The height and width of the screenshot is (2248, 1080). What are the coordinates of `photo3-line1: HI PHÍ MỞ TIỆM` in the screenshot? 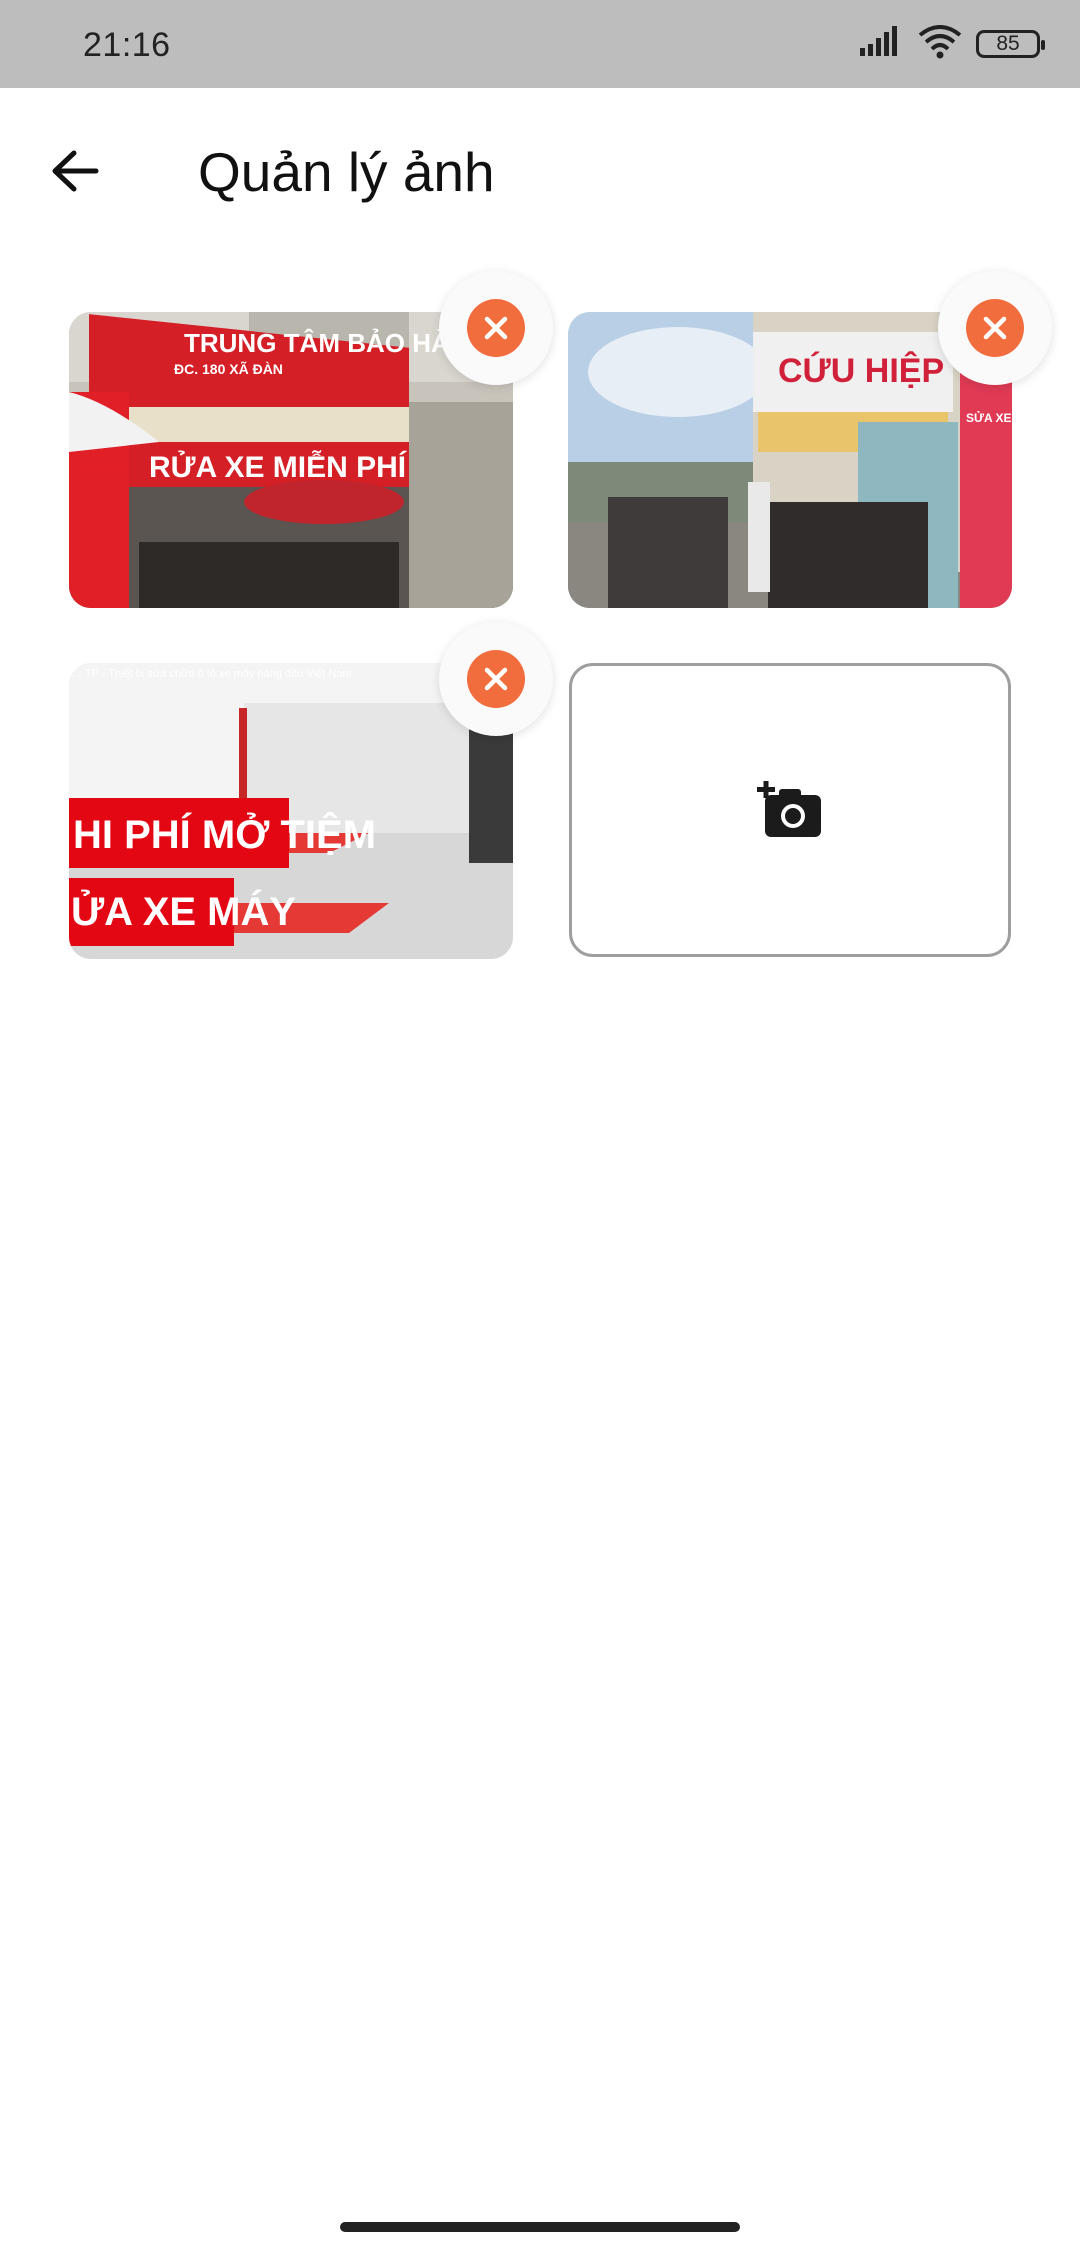 It's located at (224, 834).